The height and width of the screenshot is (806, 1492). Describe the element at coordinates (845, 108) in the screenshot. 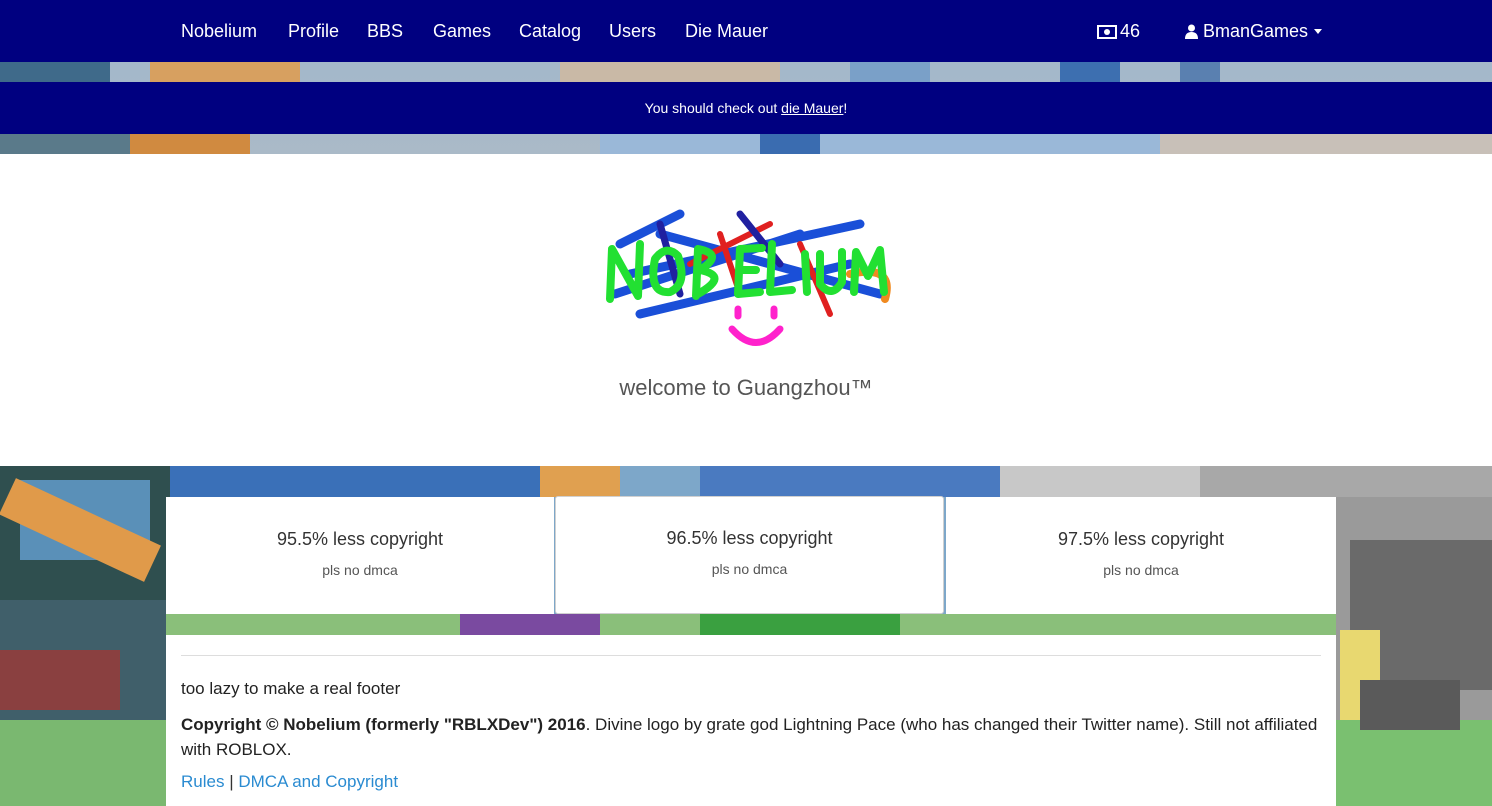

I see `notice-suffix: !` at that location.